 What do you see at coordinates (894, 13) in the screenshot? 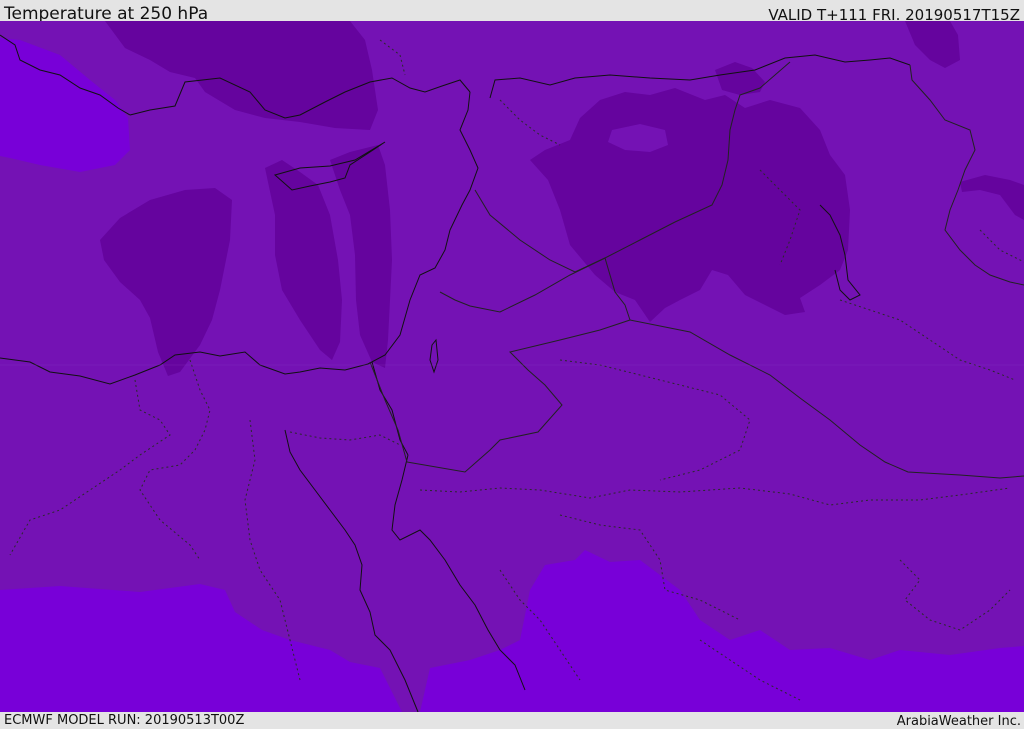
I see `valid-time: VALID T+111 FRI. 20190517T15Z` at bounding box center [894, 13].